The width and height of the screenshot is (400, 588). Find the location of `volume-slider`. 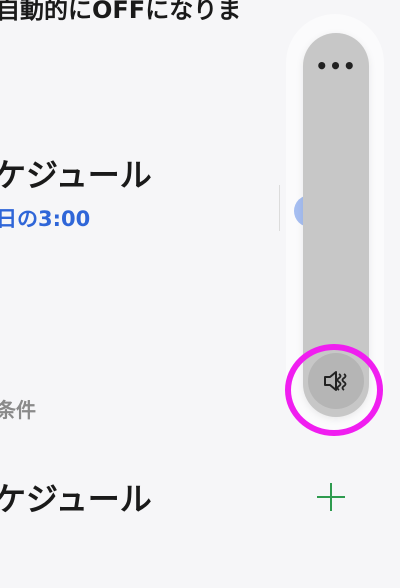

volume-slider is located at coordinates (336, 228).